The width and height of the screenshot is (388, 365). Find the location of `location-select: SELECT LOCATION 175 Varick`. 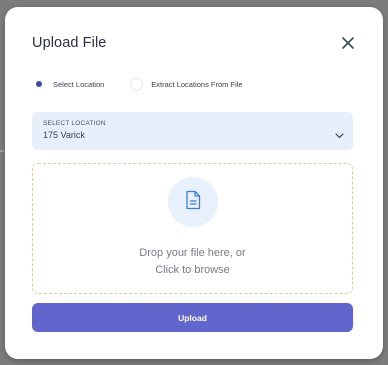

location-select: SELECT LOCATION 175 Varick is located at coordinates (192, 131).